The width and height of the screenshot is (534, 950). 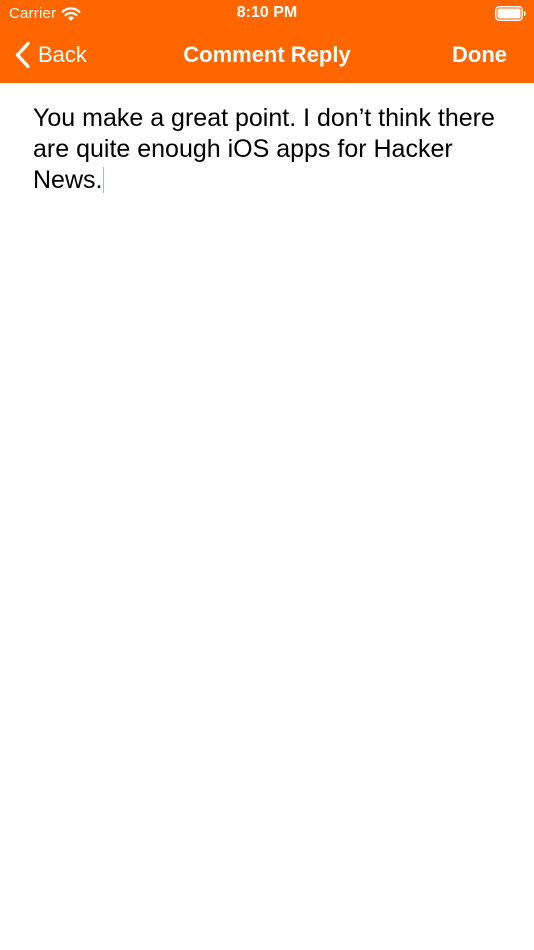 I want to click on done-button: Done, so click(x=479, y=55).